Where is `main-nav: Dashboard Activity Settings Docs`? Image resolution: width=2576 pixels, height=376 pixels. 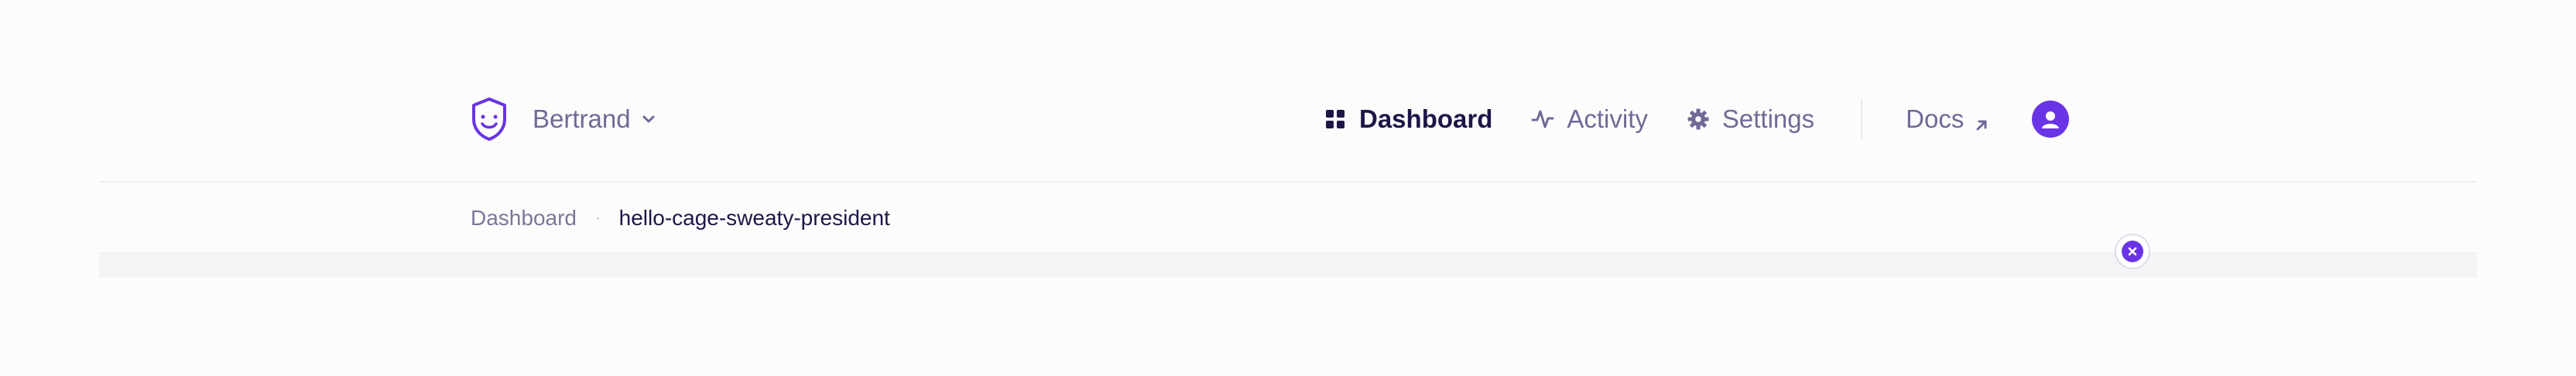 main-nav: Dashboard Activity Settings Docs is located at coordinates (1697, 119).